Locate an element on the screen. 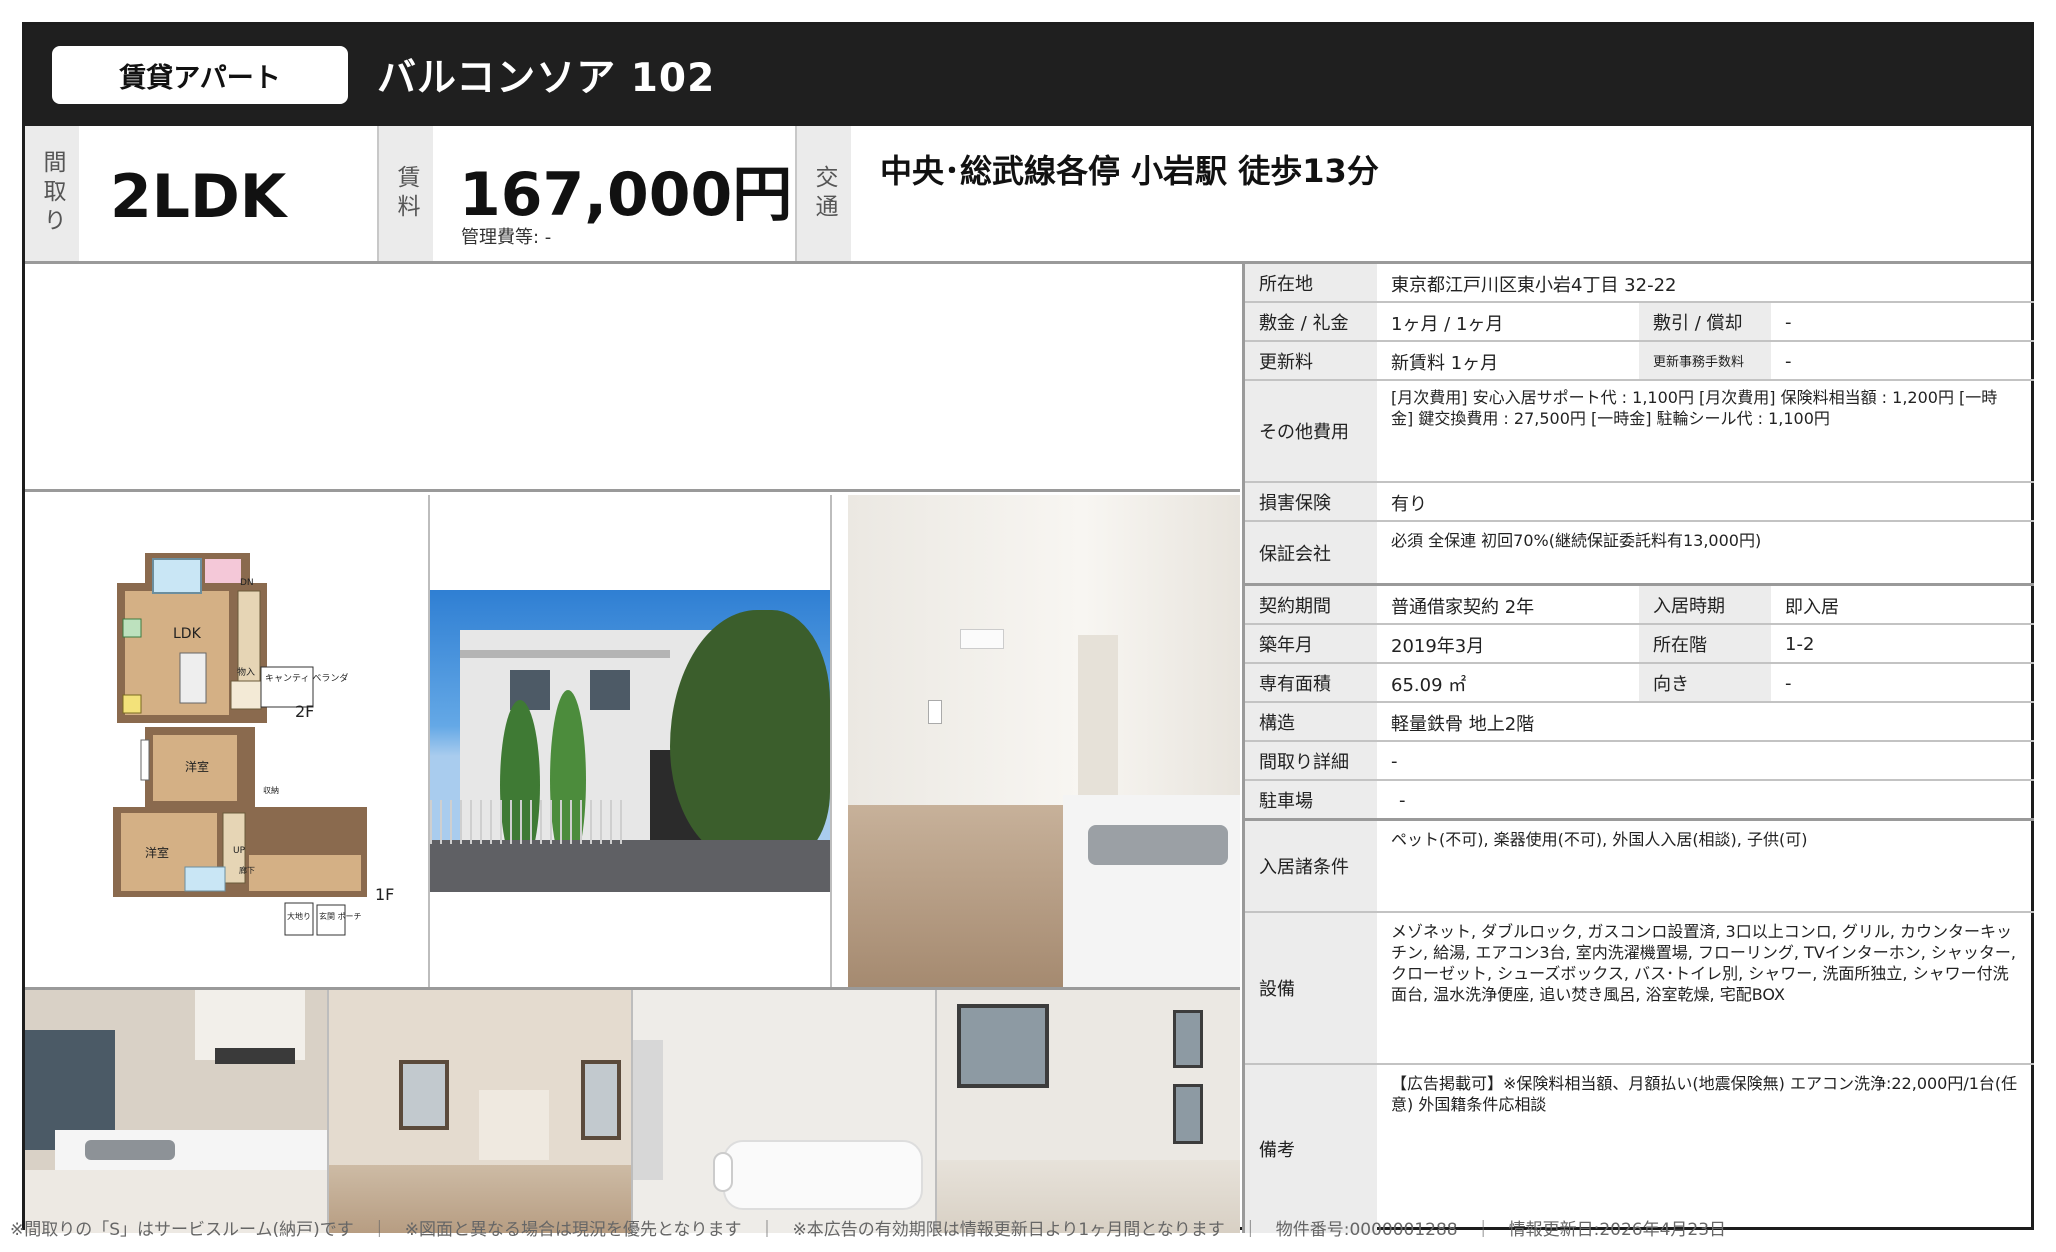 Image resolution: width=2056 pixels, height=1252 pixels. renewal-label: 更新料 is located at coordinates (1311, 360).